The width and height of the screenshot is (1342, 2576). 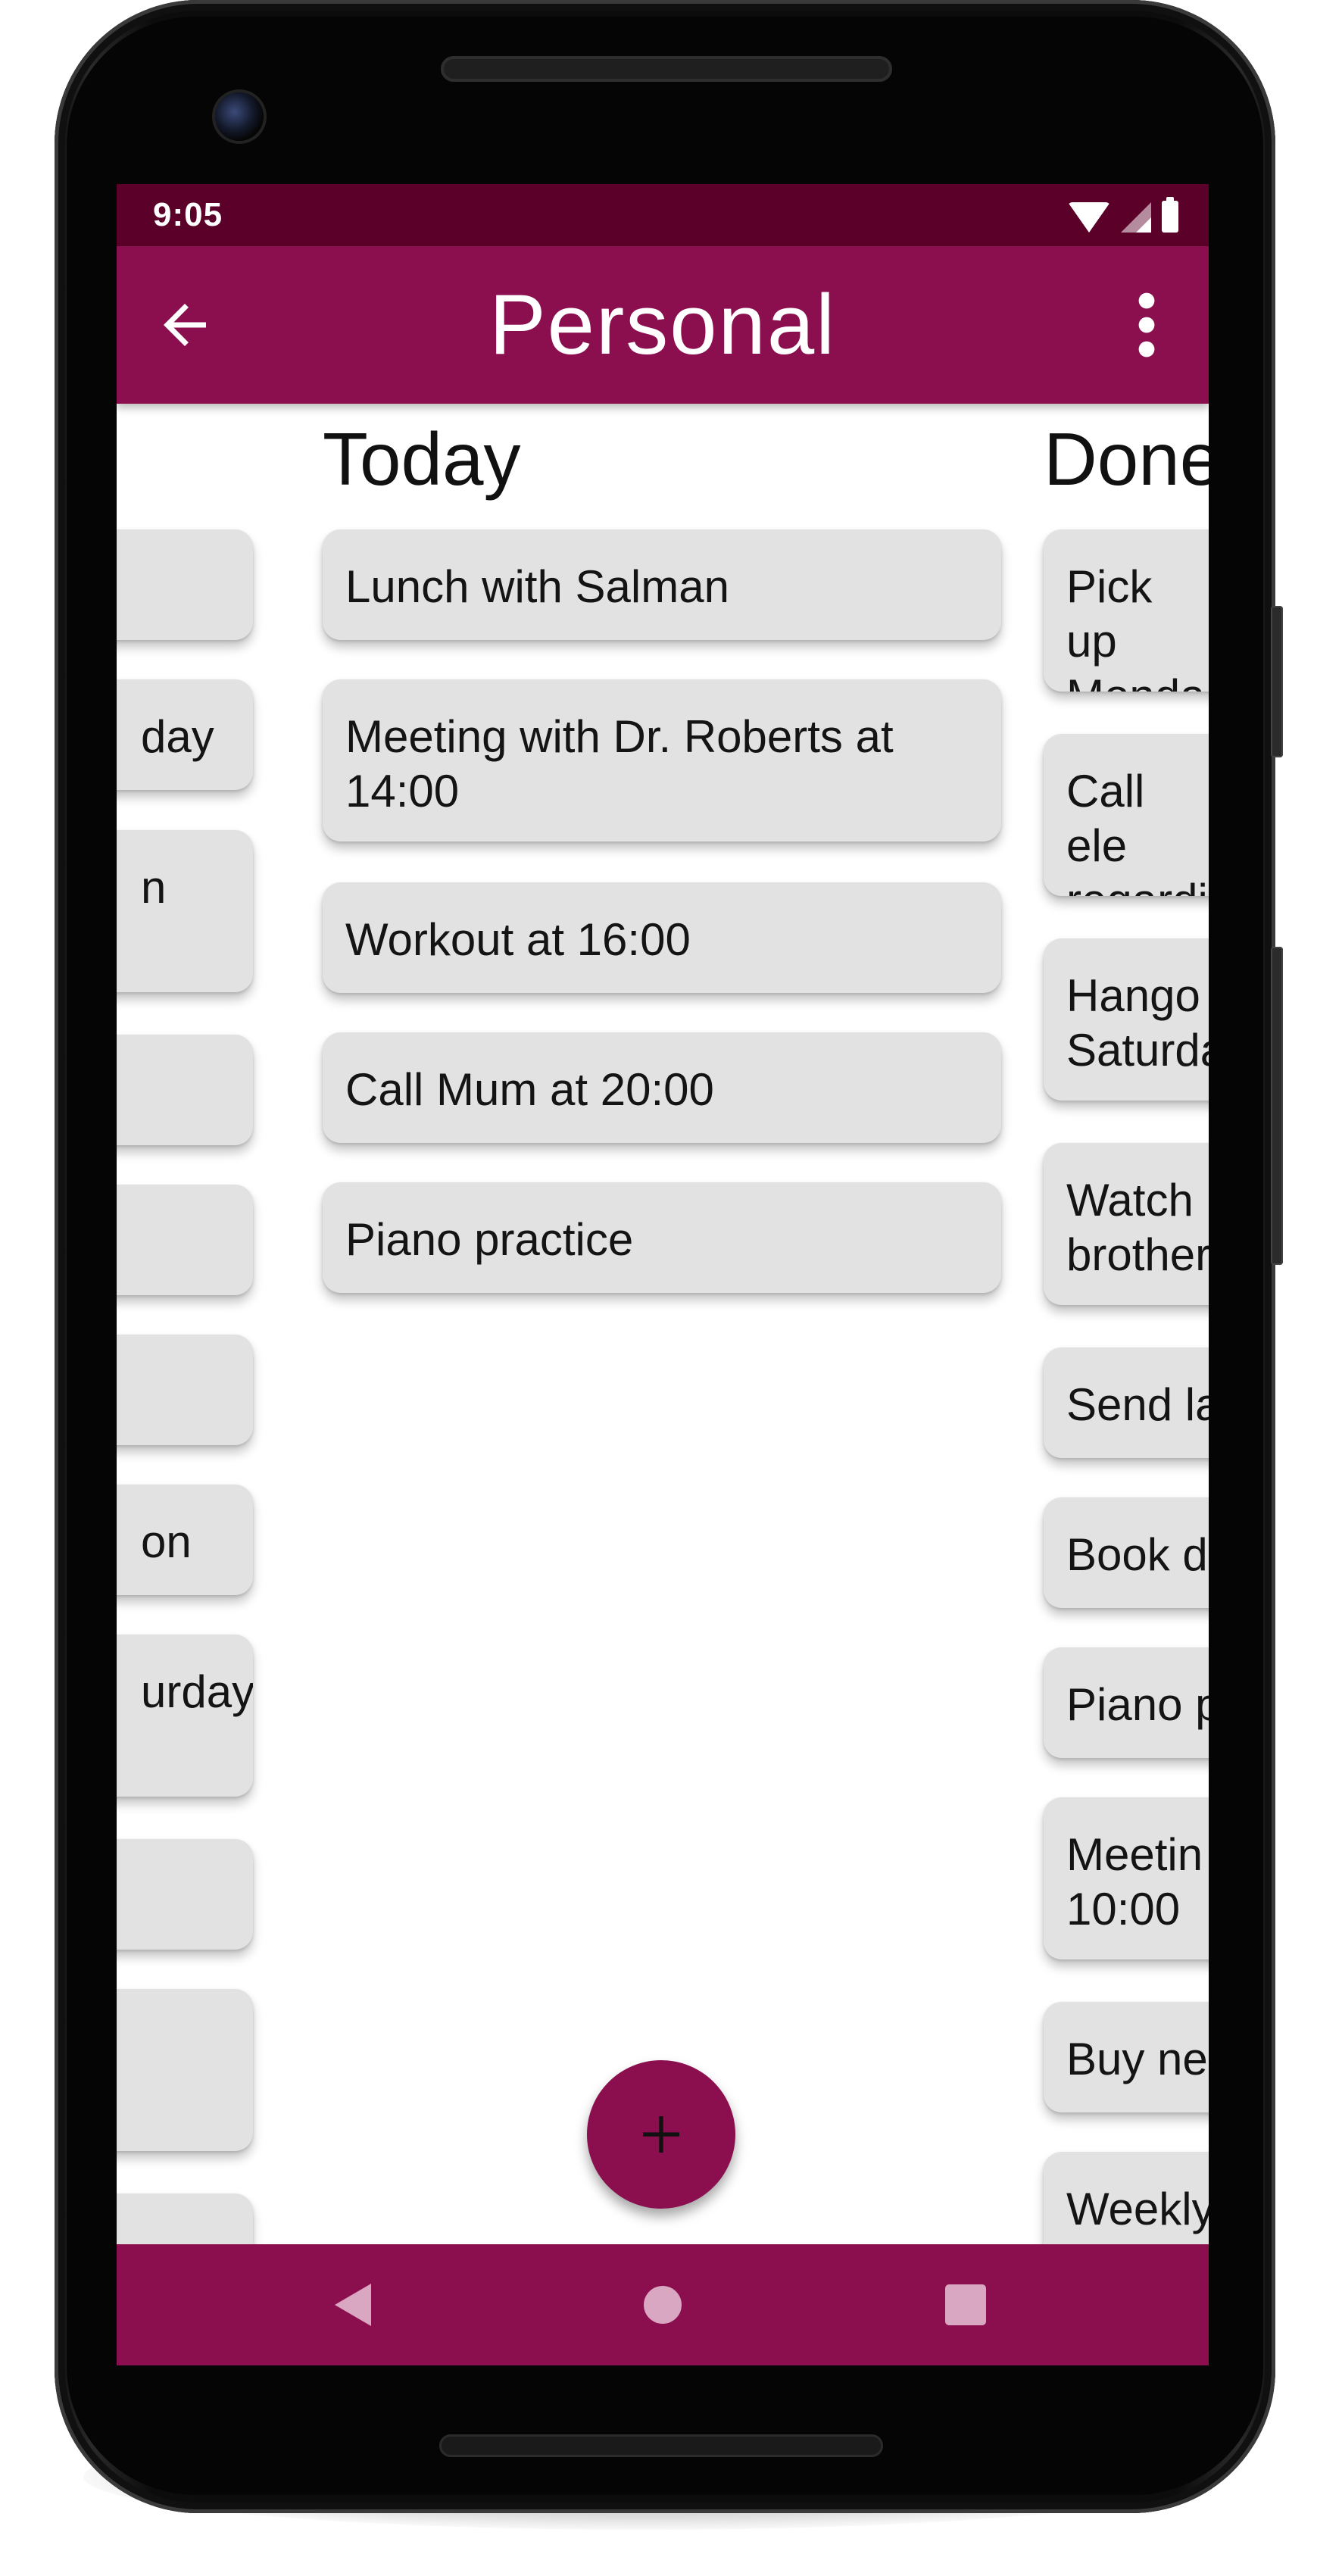 I want to click on bottom-speaker, so click(x=661, y=2446).